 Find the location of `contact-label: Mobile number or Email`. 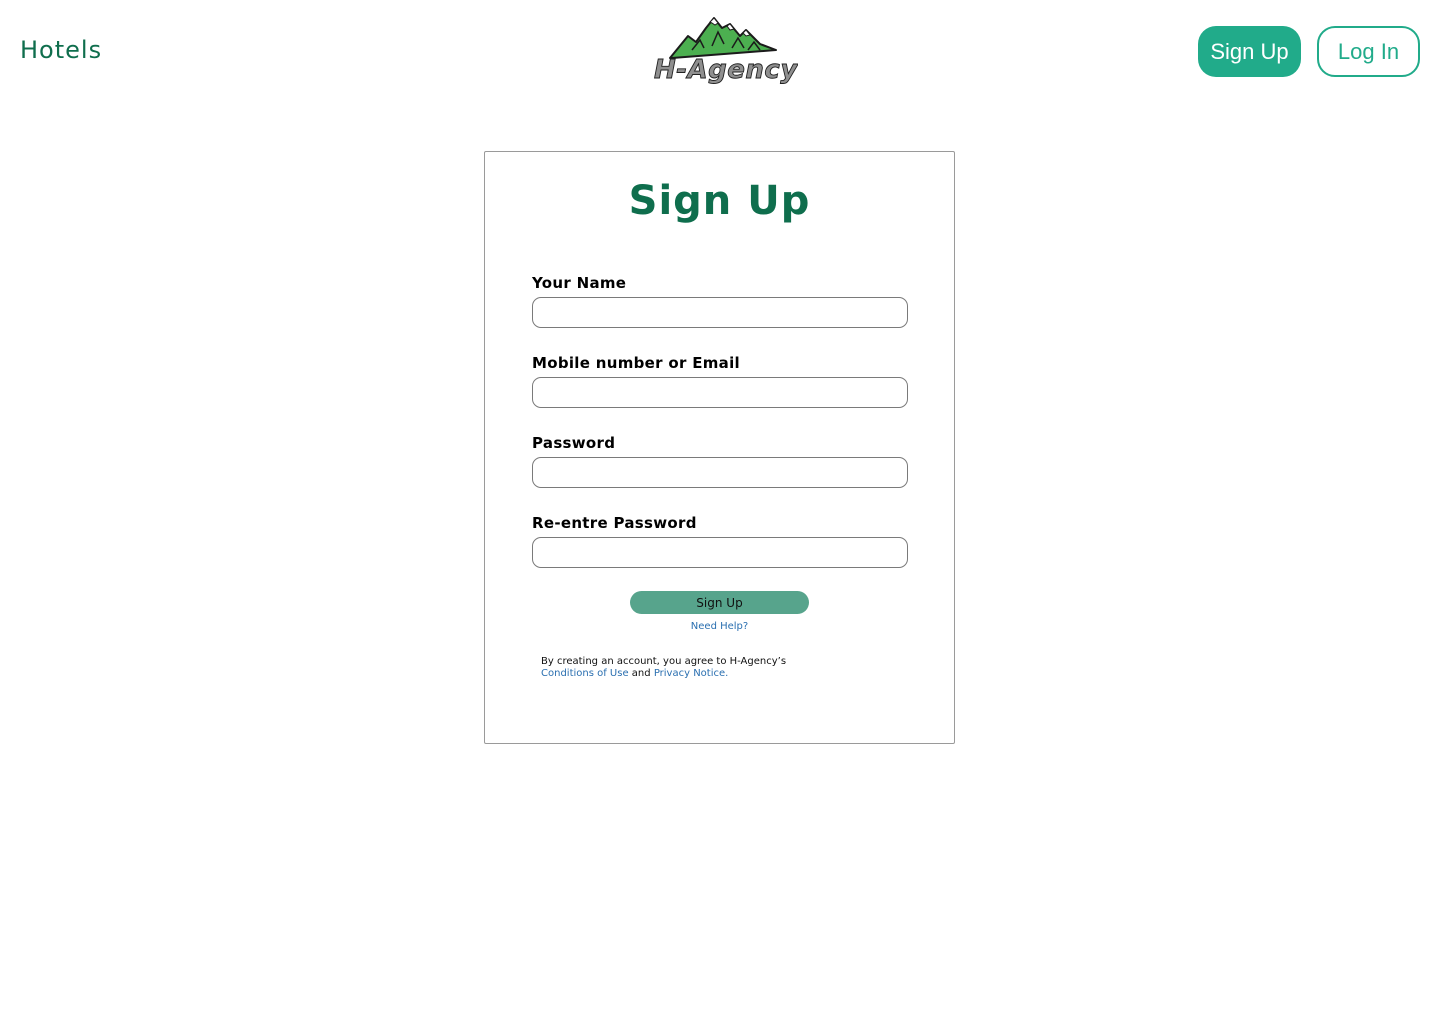

contact-label: Mobile number or Email is located at coordinates (636, 363).